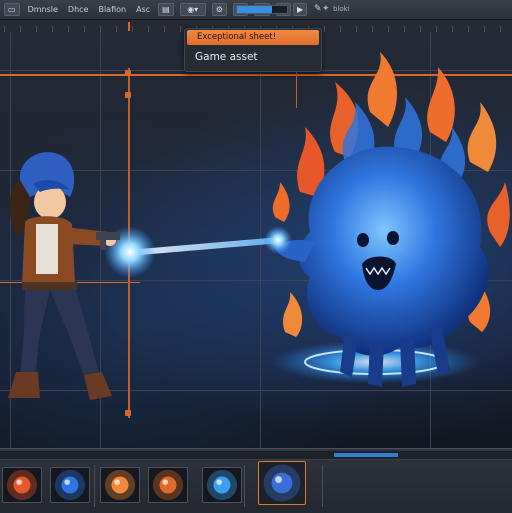 This screenshot has width=512, height=513. Describe the element at coordinates (326, 9) in the screenshot. I see `brush-icon: ✦` at that location.